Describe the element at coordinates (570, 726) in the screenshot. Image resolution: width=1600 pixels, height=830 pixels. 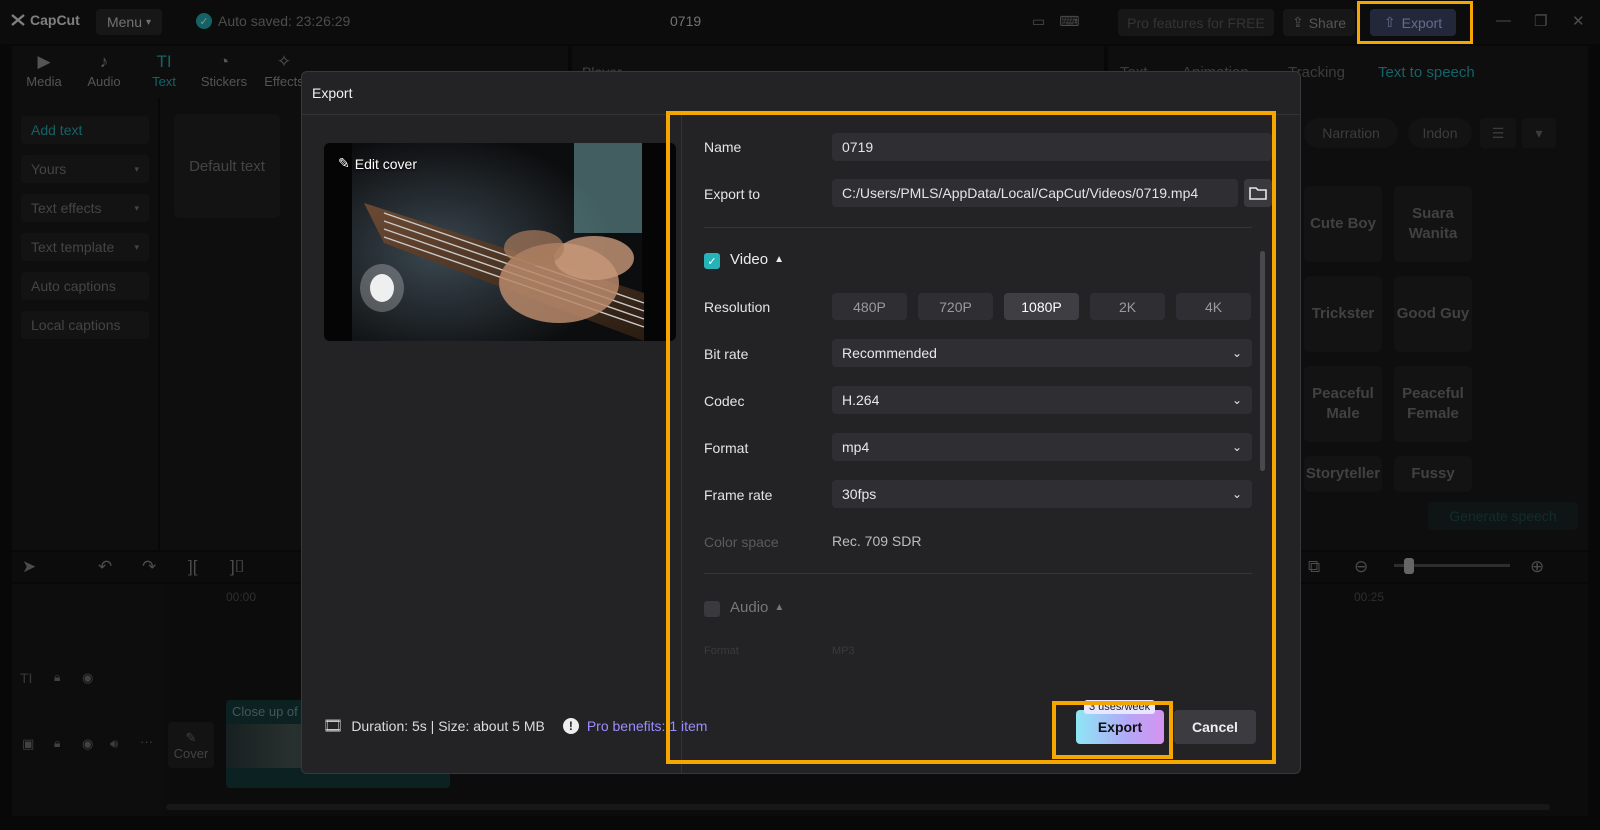
I see `info-icon: !` at that location.